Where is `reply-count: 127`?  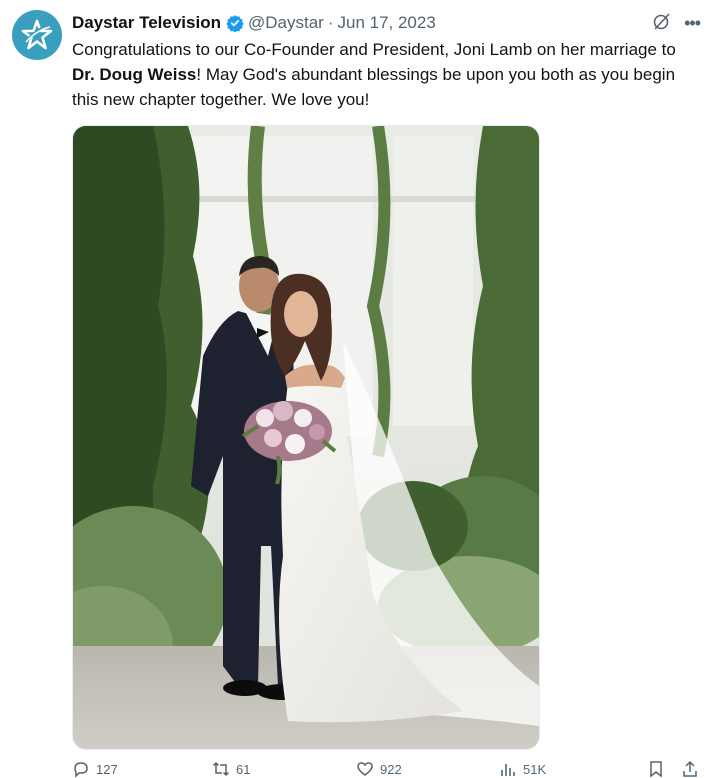
reply-count: 127 is located at coordinates (107, 769).